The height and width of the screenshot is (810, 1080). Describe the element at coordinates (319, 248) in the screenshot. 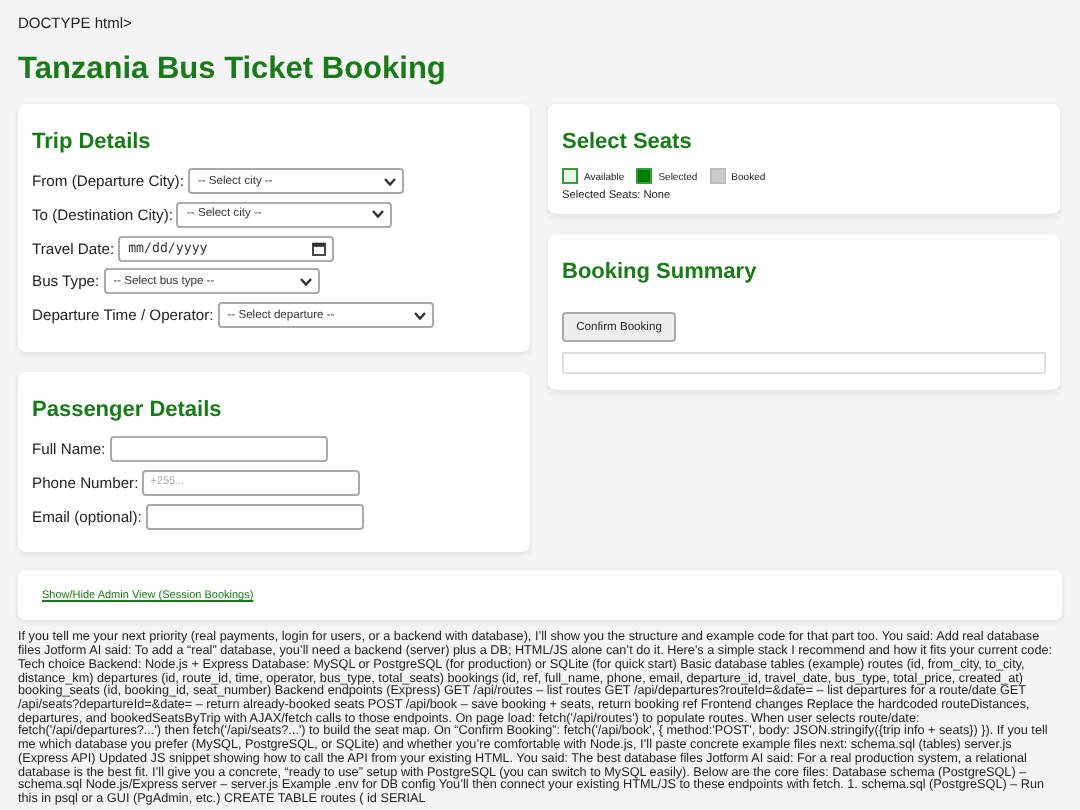

I see `calendar-icon` at that location.